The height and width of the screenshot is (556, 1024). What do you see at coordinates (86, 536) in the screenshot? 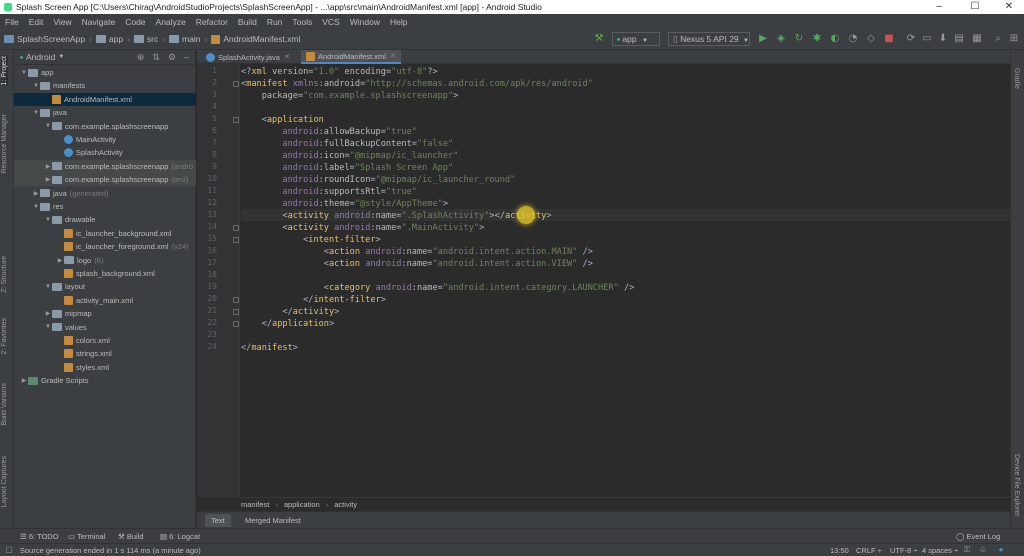
I see `terminal-tool-button: ▭ Terminal` at bounding box center [86, 536].